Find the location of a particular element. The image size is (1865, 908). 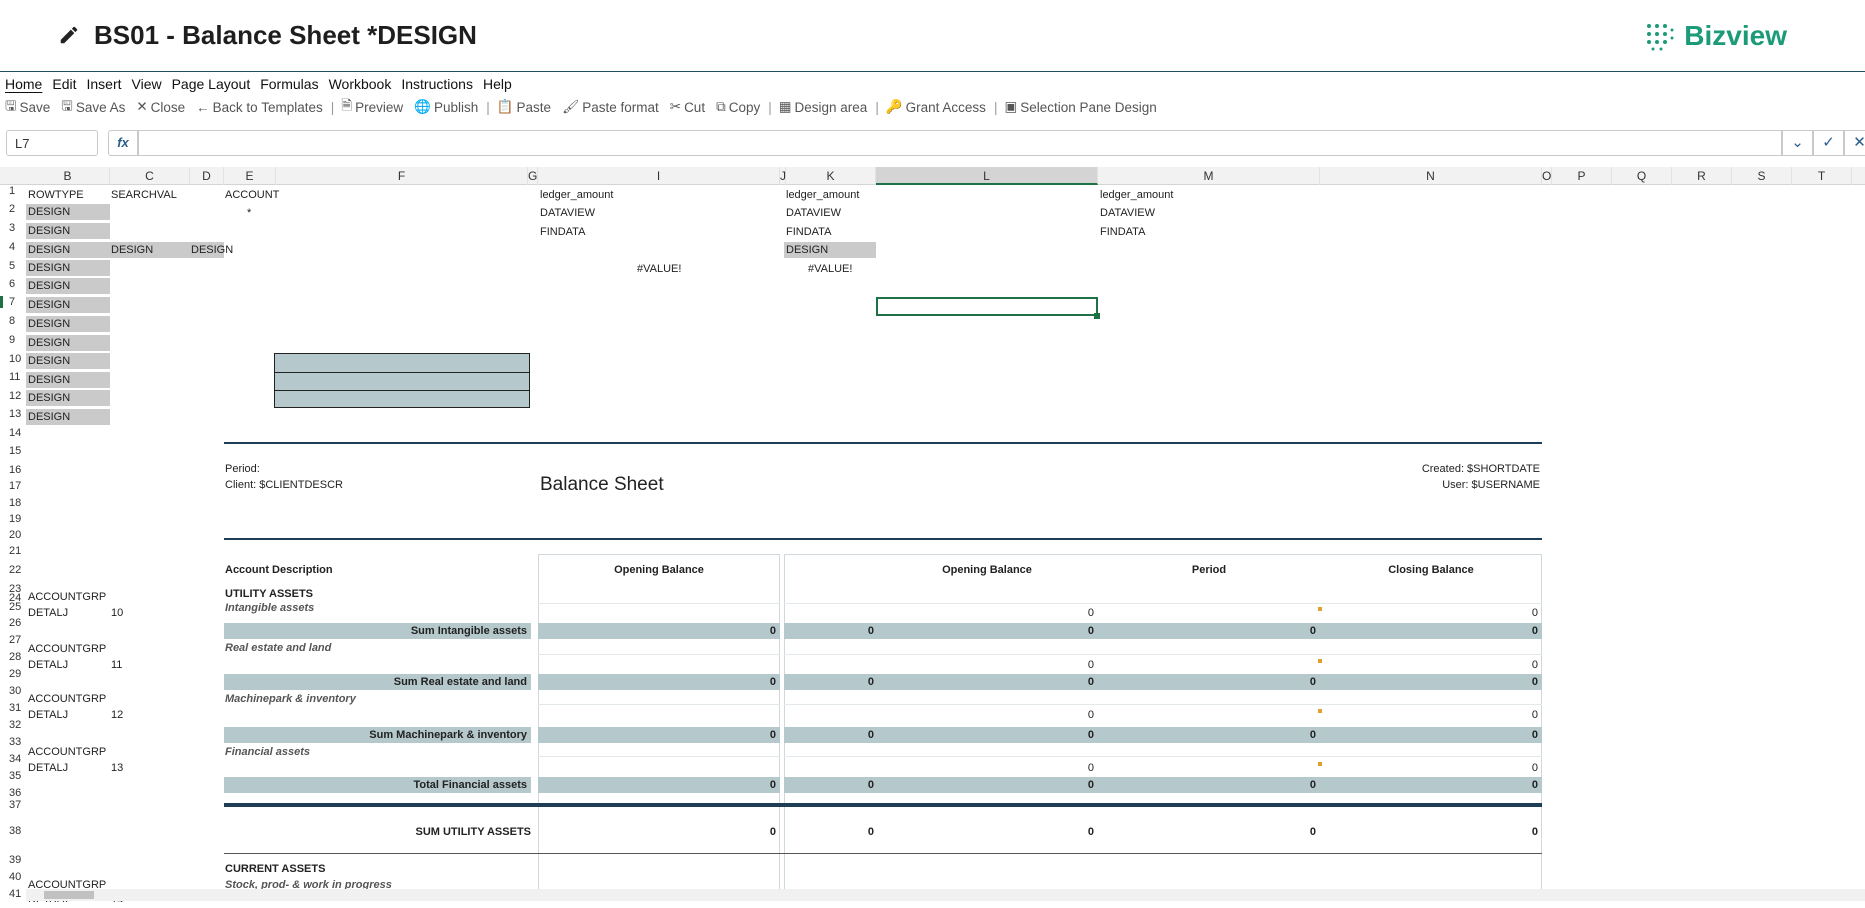

formula-input is located at coordinates (960, 143).